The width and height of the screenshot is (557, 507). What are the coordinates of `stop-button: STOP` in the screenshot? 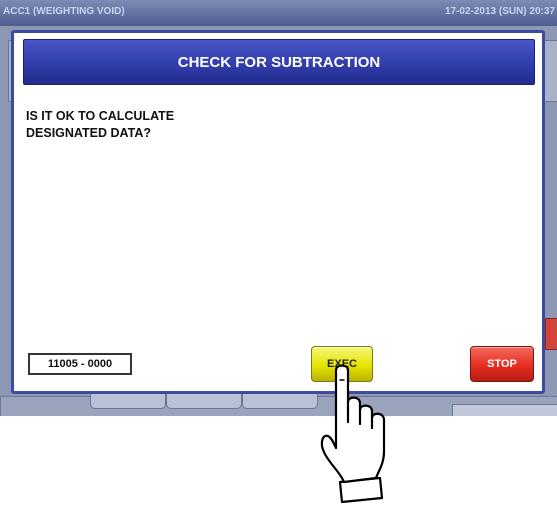 It's located at (502, 364).